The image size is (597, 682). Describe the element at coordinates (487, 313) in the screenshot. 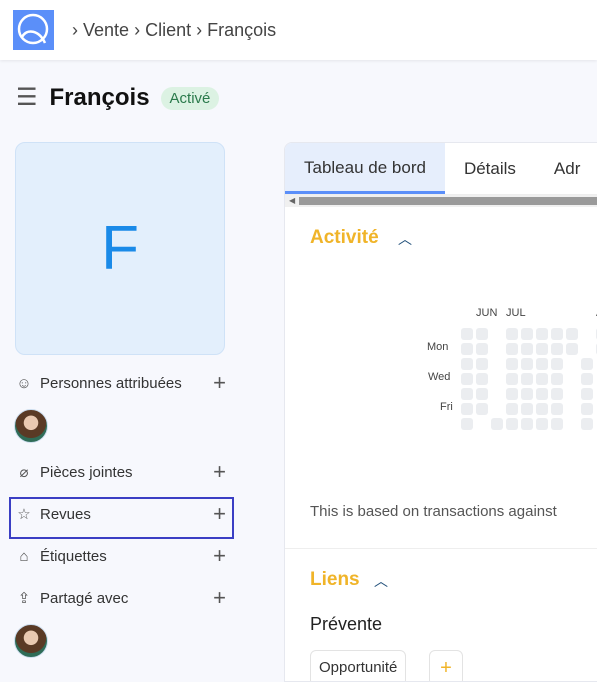

I see `month-label: JUN` at that location.